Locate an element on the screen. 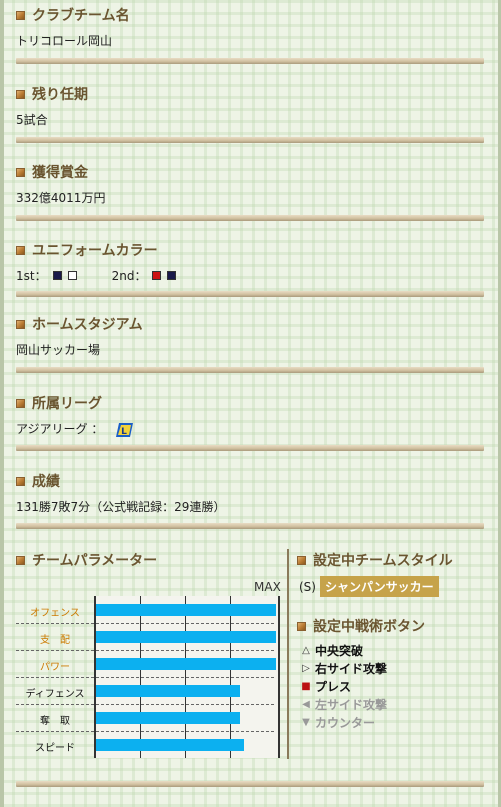  tactic-item: ◀ 左サイド攻撃 is located at coordinates (343, 704).